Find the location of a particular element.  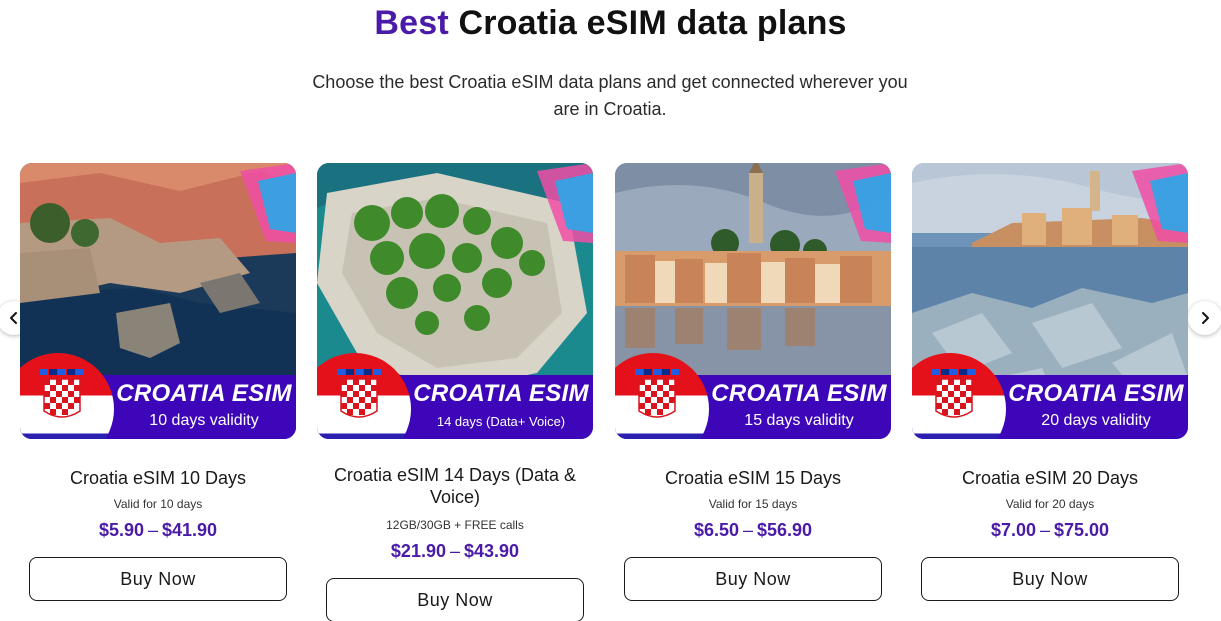

plan-price: $5.90– $41.90 is located at coordinates (158, 530).